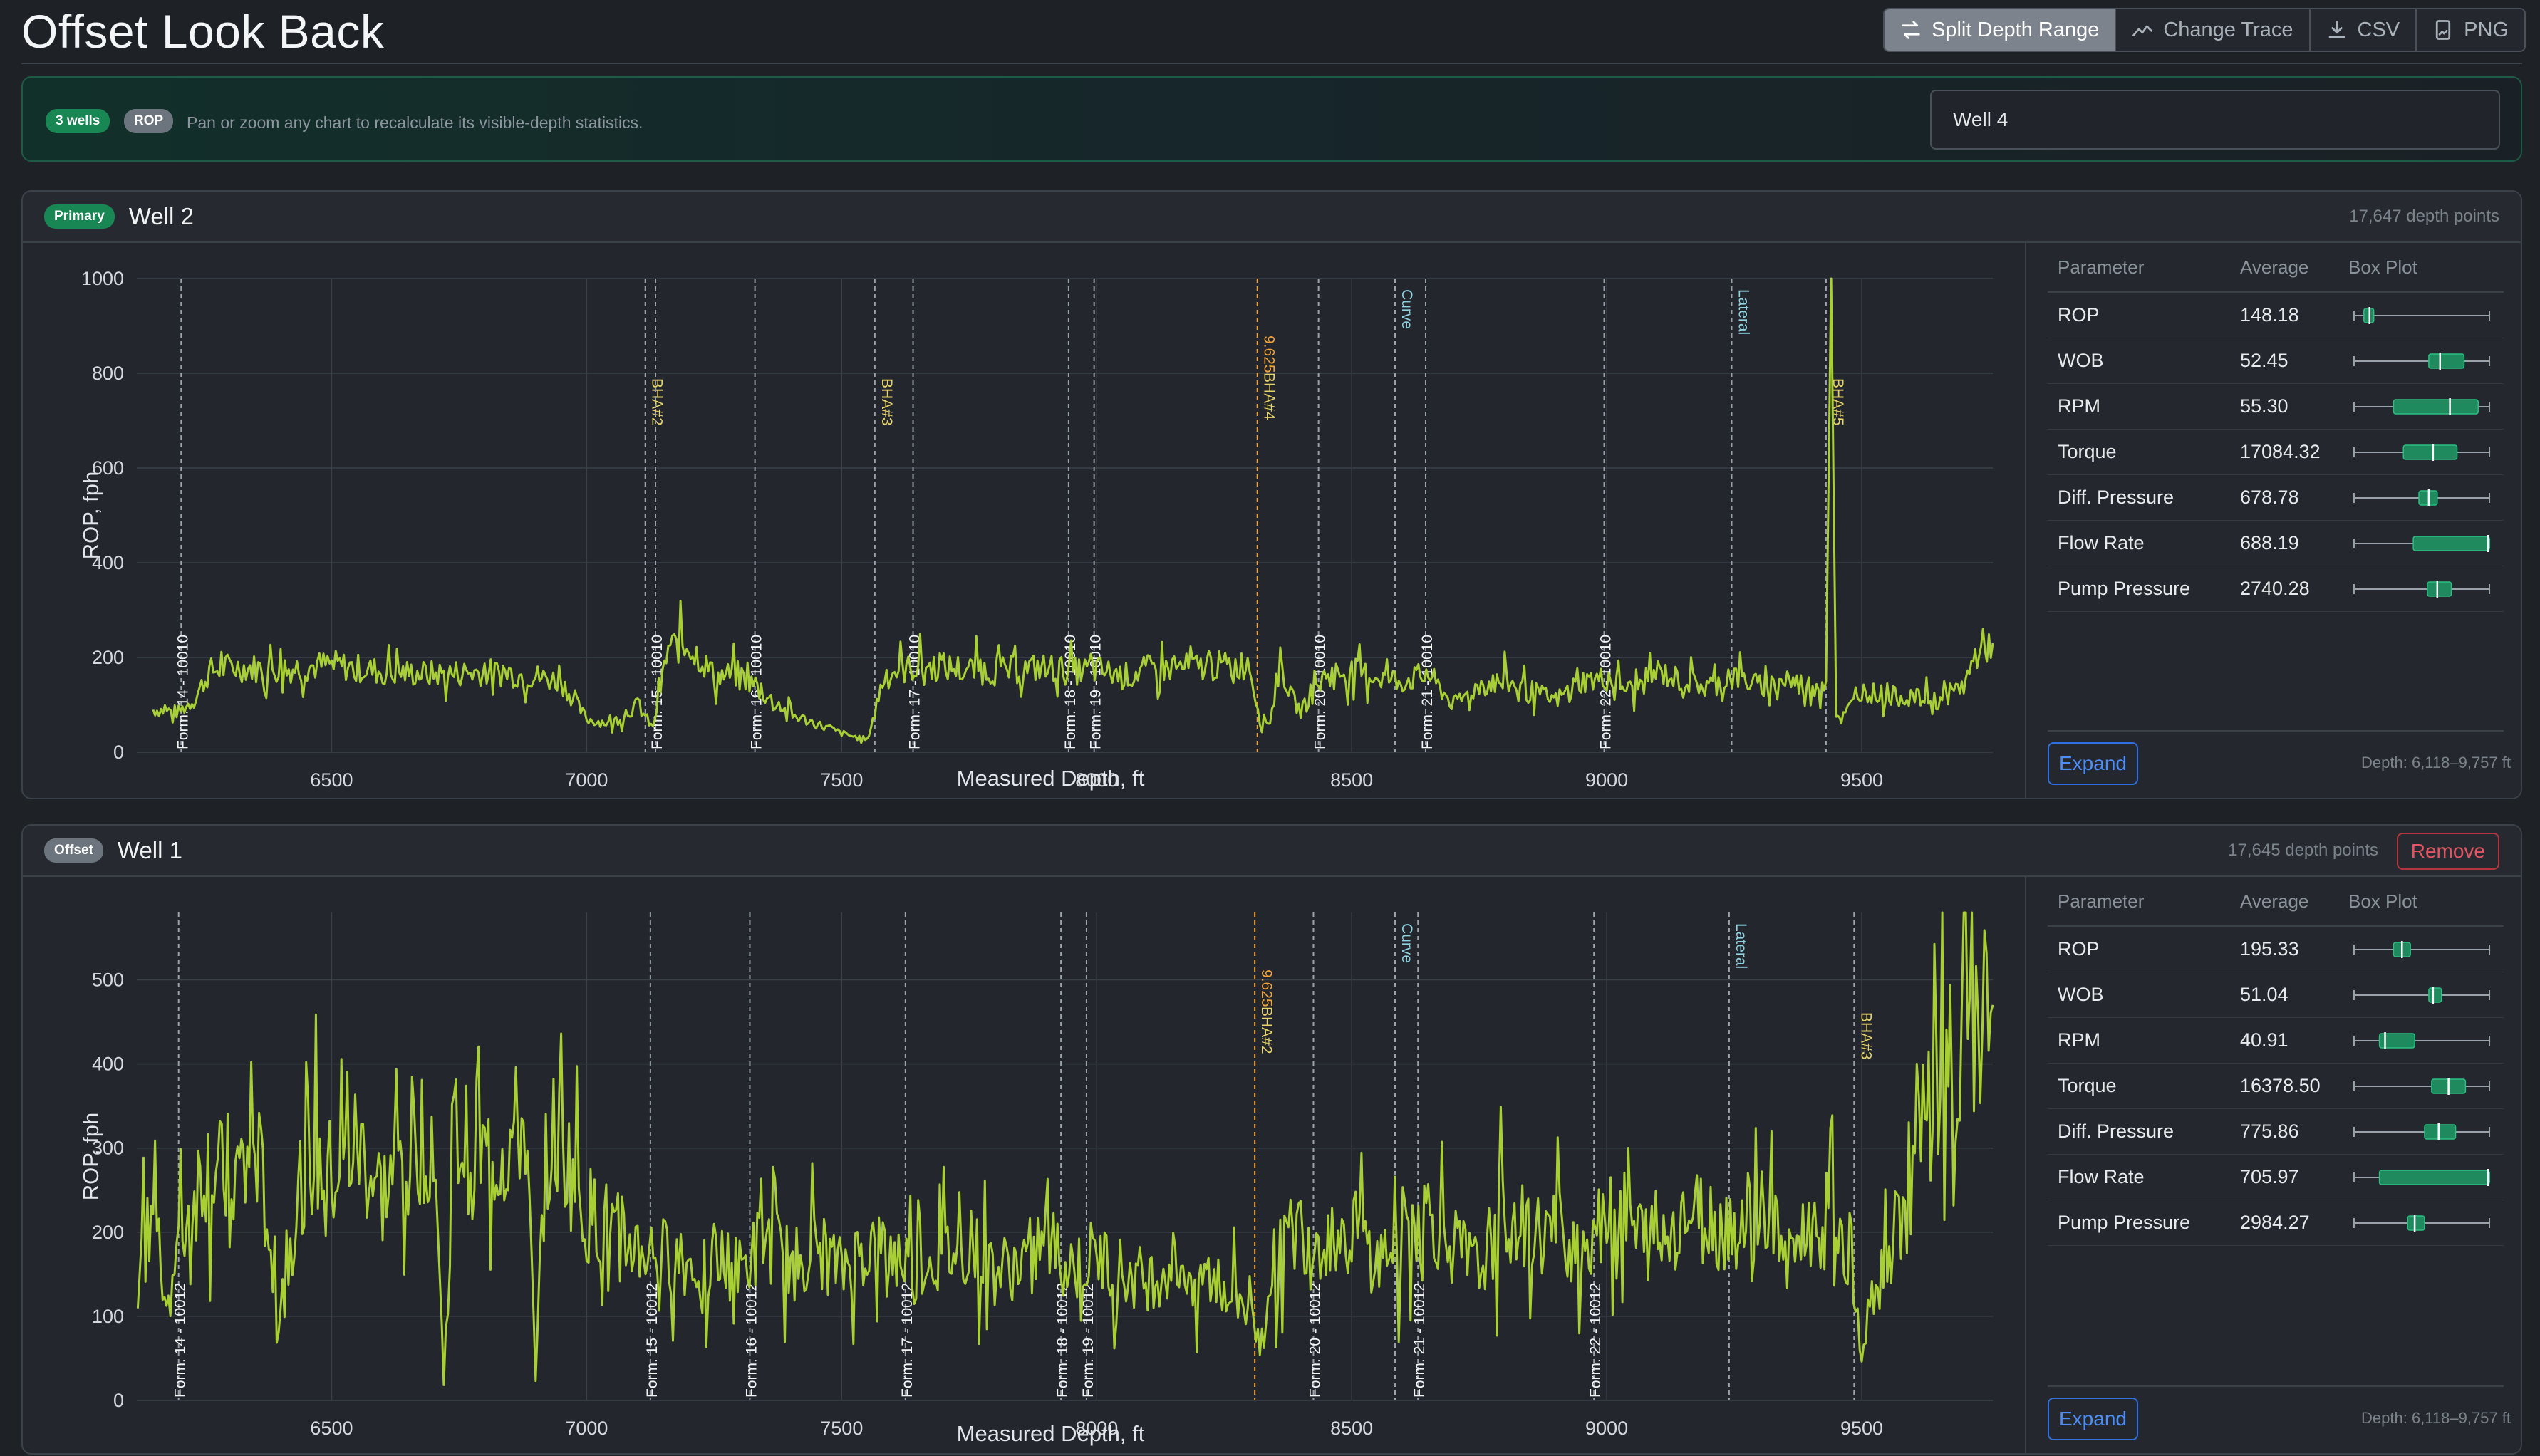 The height and width of the screenshot is (1456, 2540). What do you see at coordinates (1062, 1340) in the screenshot?
I see `formation-label: Form. 18 - 10012` at bounding box center [1062, 1340].